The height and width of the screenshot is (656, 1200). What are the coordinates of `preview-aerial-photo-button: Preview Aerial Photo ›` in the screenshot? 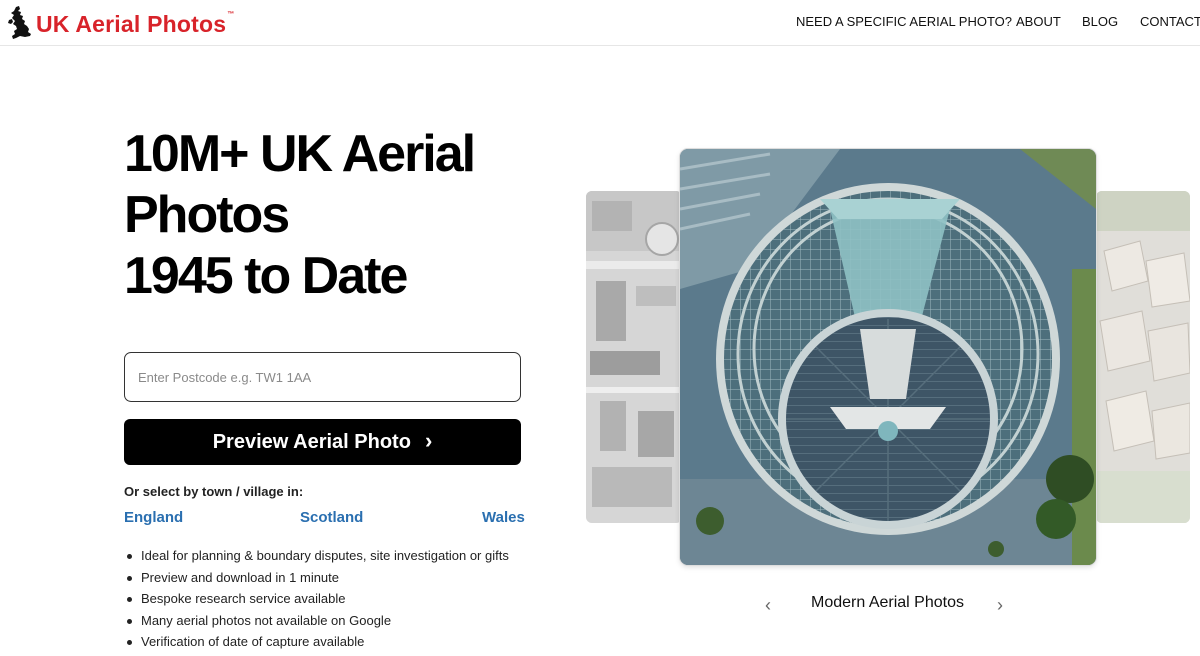 It's located at (322, 442).